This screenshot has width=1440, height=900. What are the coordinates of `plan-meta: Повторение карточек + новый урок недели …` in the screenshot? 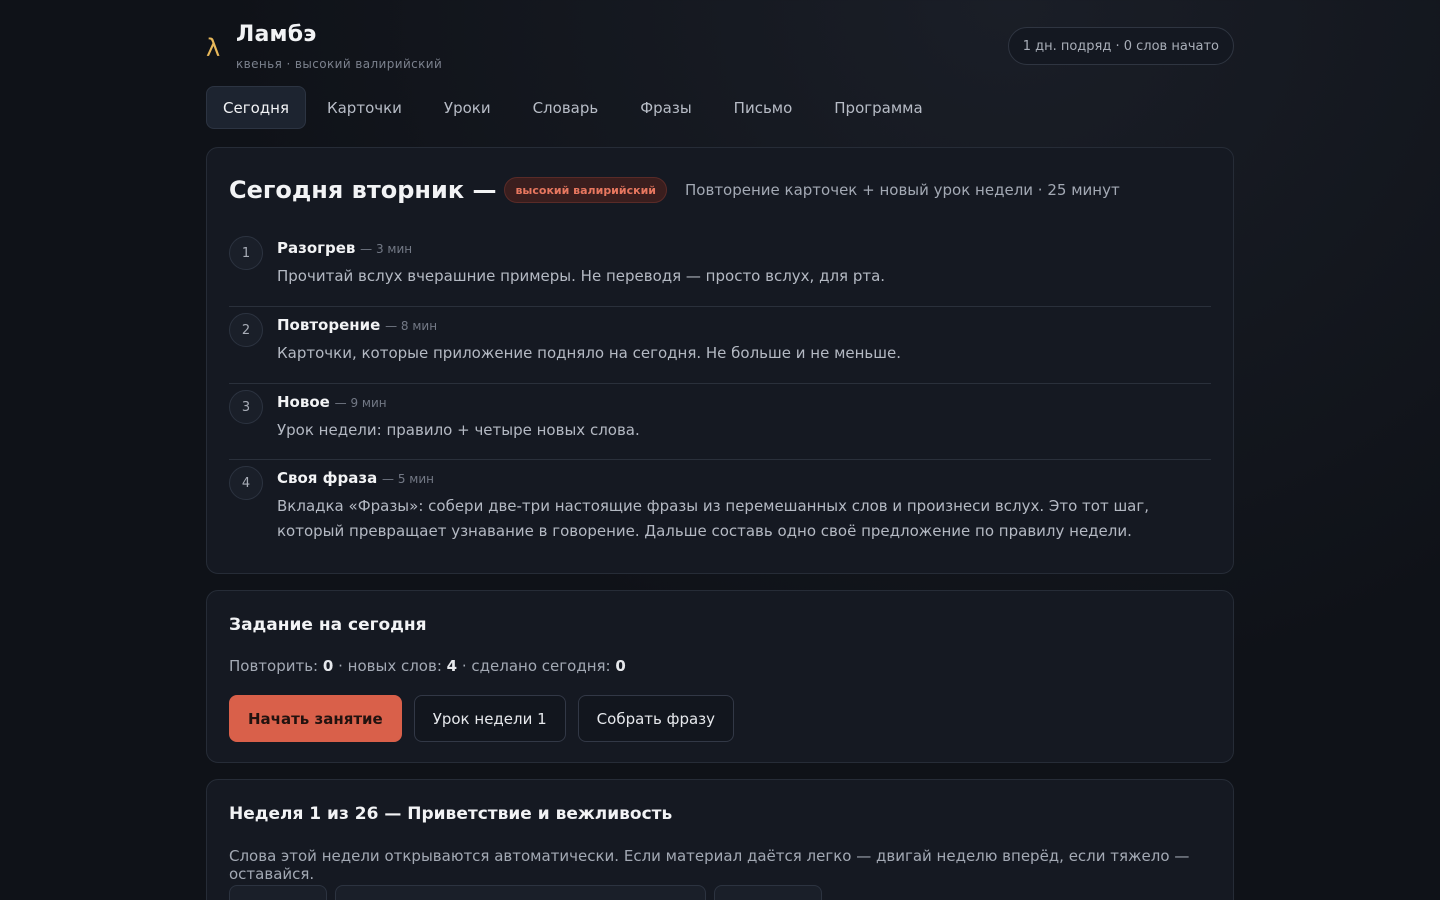 It's located at (902, 190).